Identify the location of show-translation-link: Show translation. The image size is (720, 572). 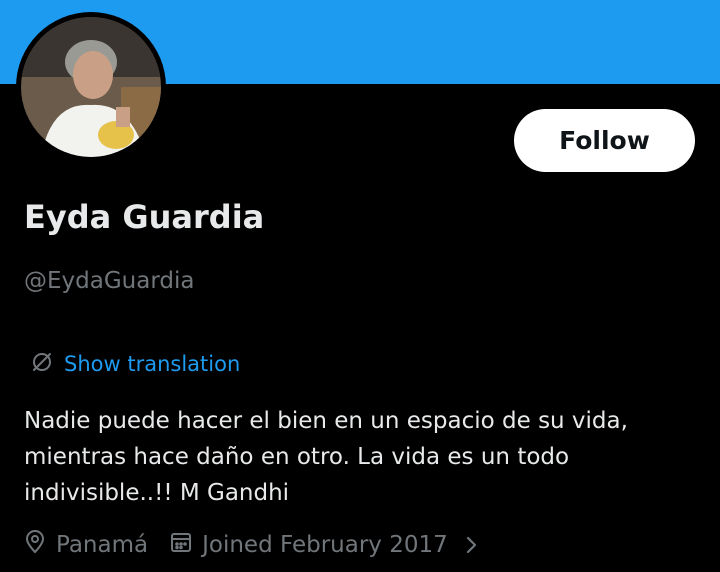
(135, 364).